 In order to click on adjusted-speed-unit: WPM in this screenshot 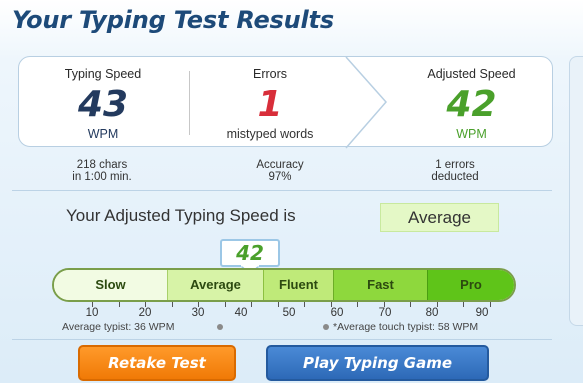, I will do `click(471, 134)`.